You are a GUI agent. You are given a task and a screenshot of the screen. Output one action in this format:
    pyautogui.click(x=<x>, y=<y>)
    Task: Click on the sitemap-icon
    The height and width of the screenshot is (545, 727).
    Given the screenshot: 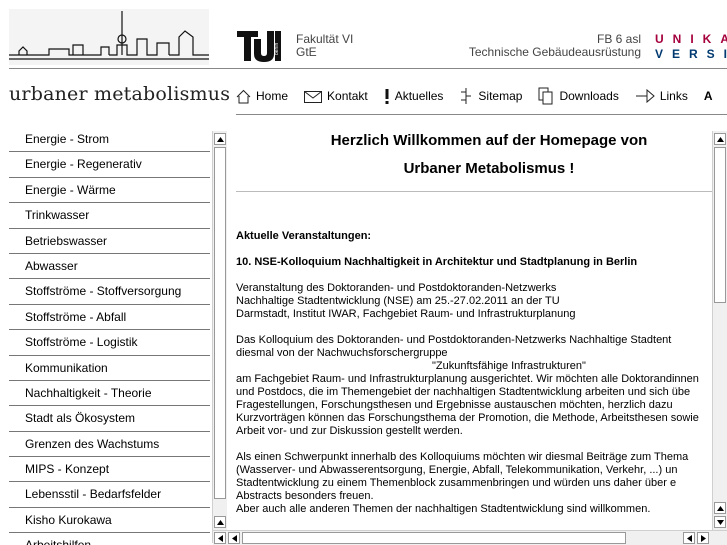 What is the action you would take?
    pyautogui.click(x=466, y=96)
    